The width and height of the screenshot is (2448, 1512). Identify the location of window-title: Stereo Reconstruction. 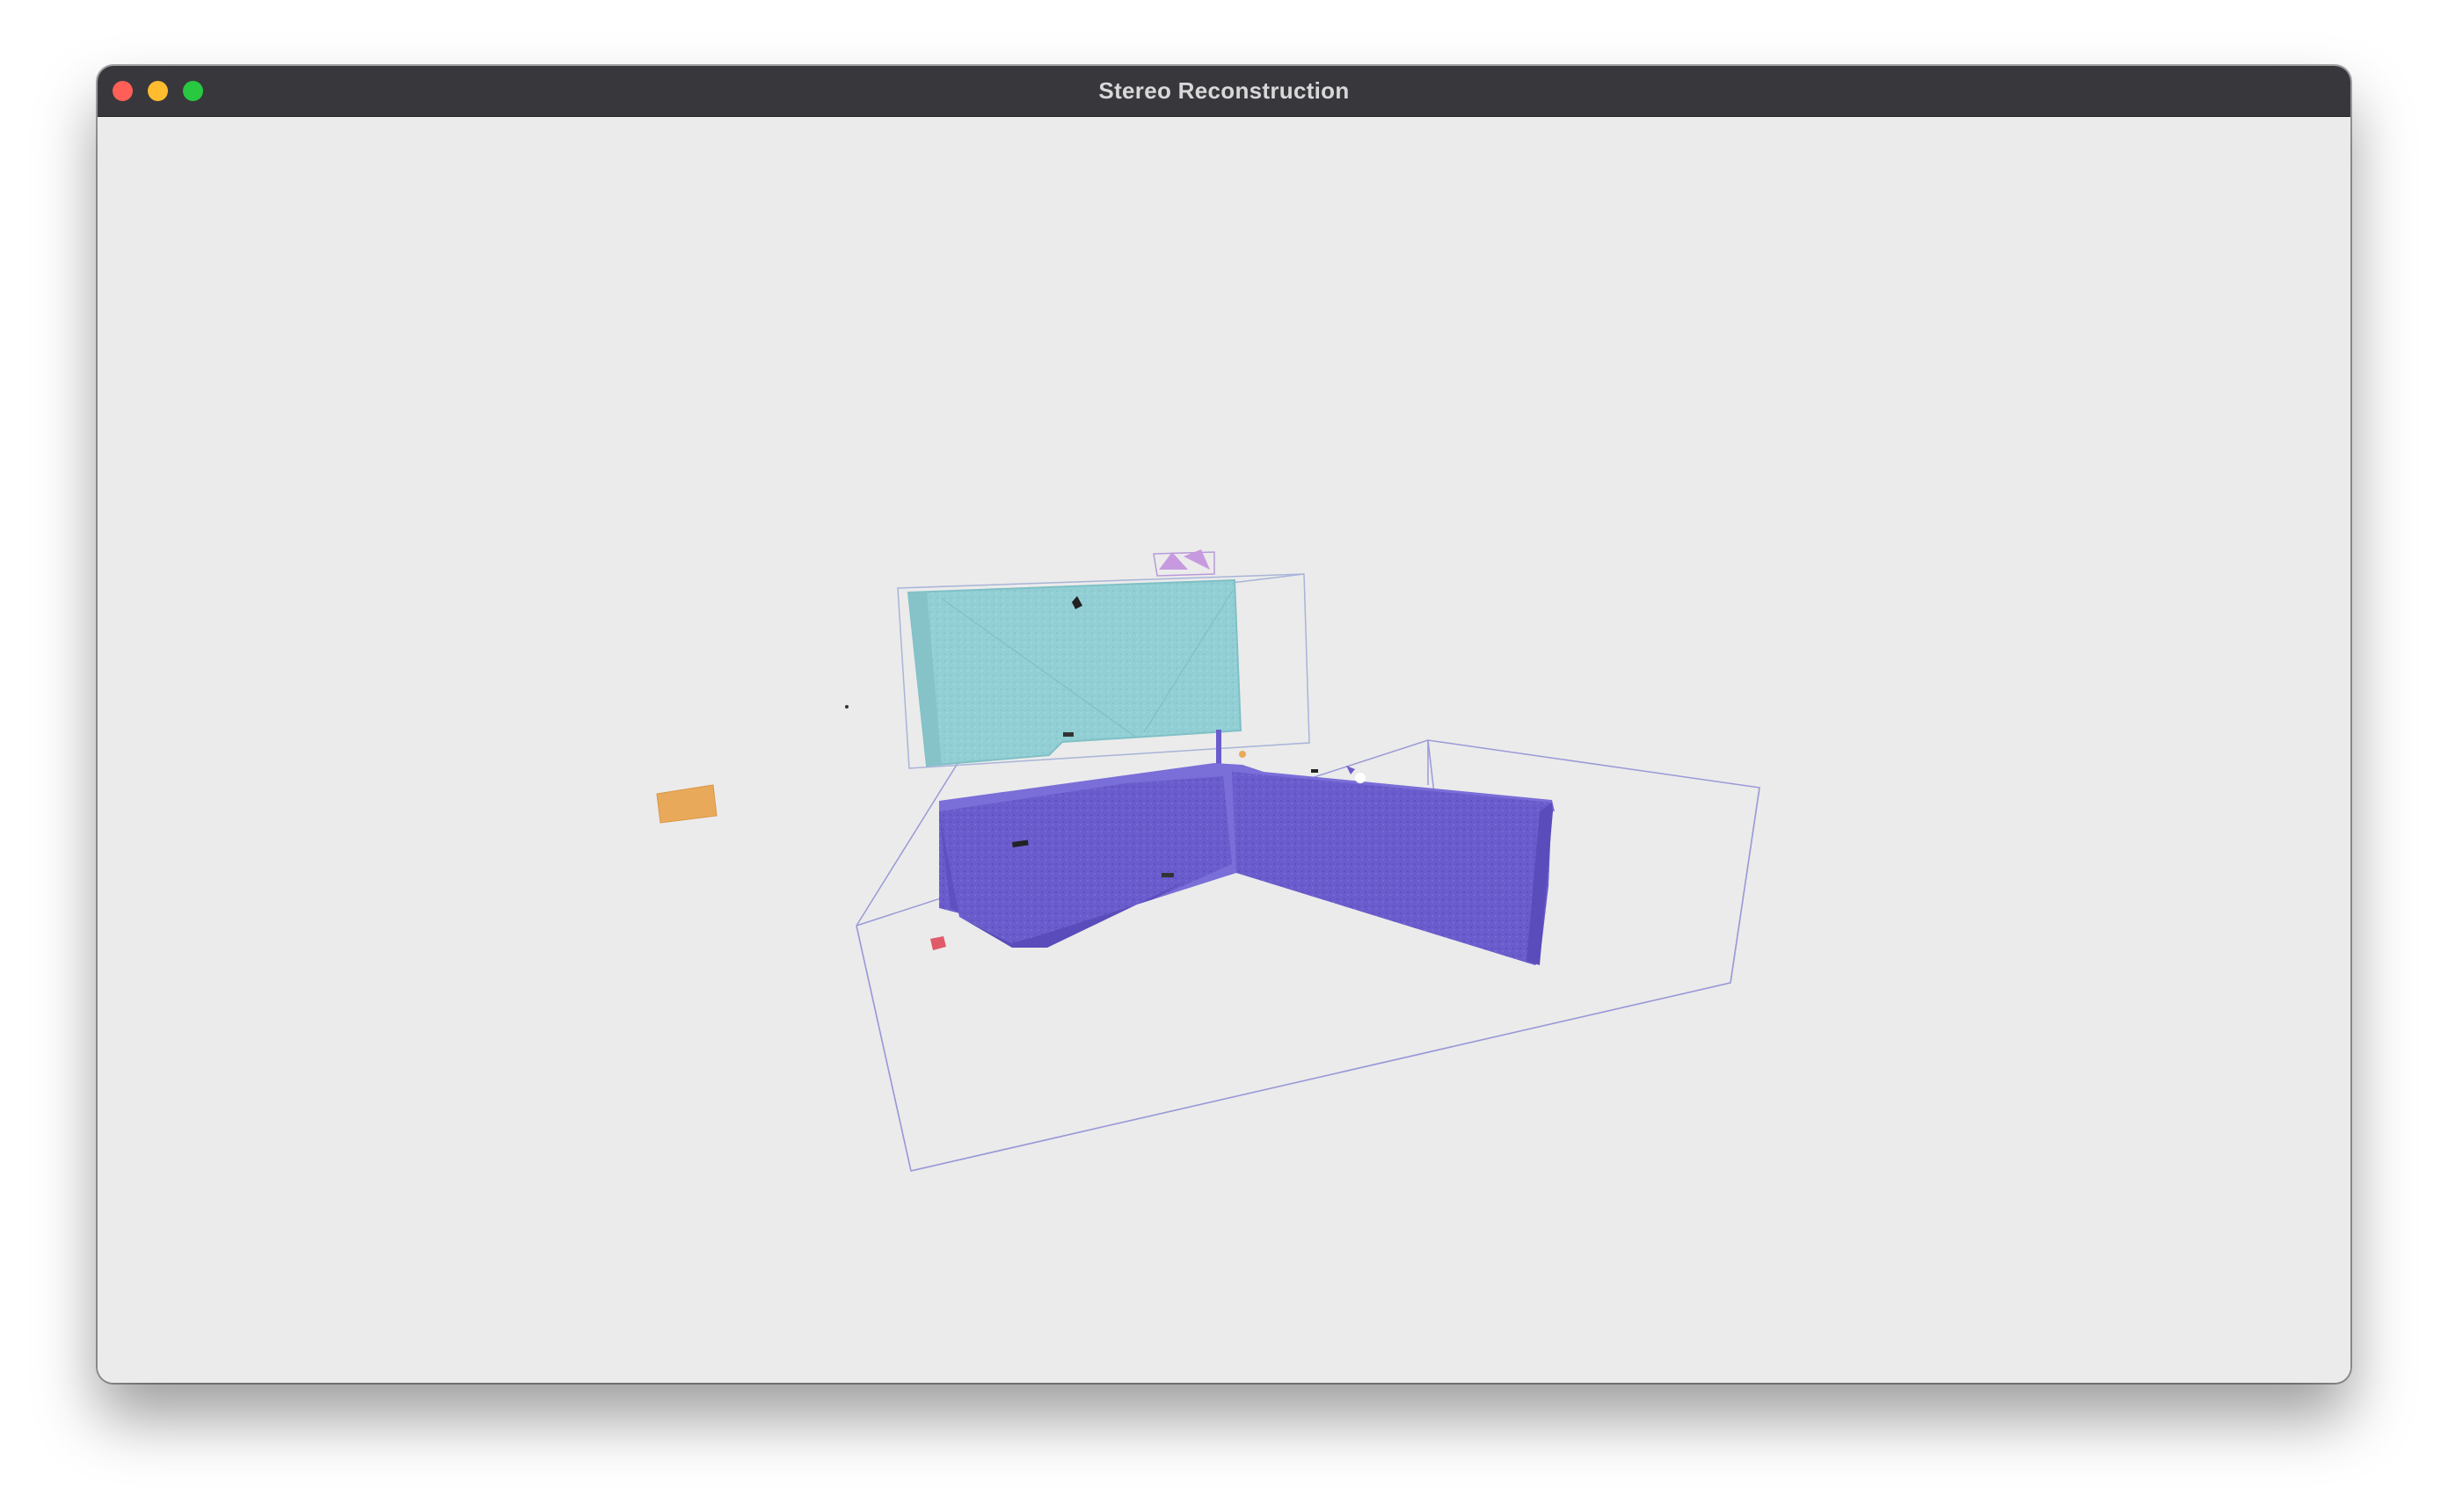
(1224, 91).